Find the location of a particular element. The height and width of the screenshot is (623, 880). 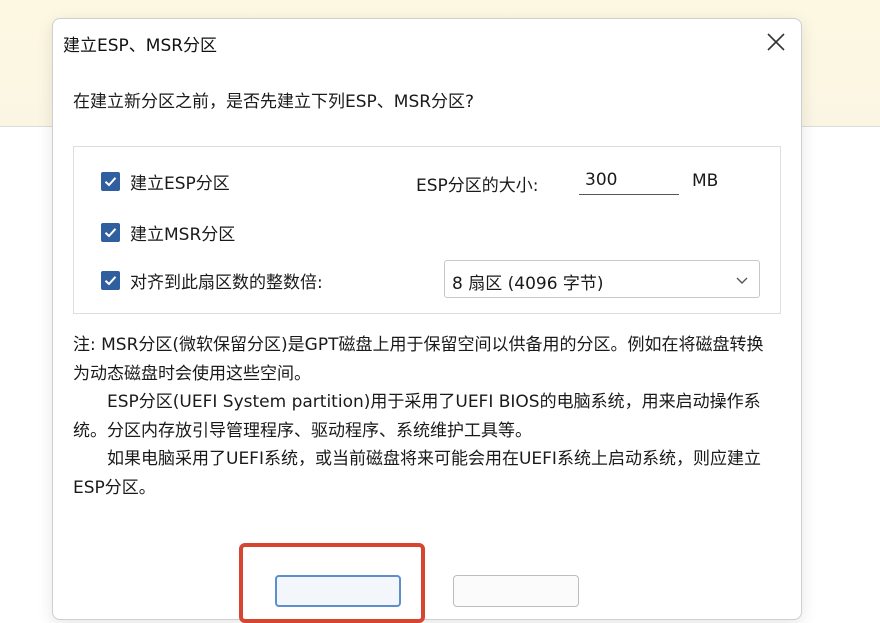

esp-size-label: ESP分区的大小: is located at coordinates (477, 186).